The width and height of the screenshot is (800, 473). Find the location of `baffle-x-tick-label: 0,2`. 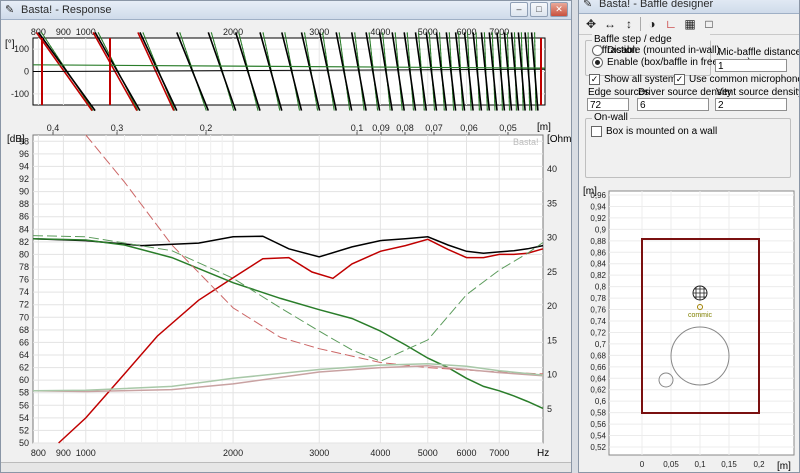

baffle-x-tick-label: 0,2 is located at coordinates (759, 464).